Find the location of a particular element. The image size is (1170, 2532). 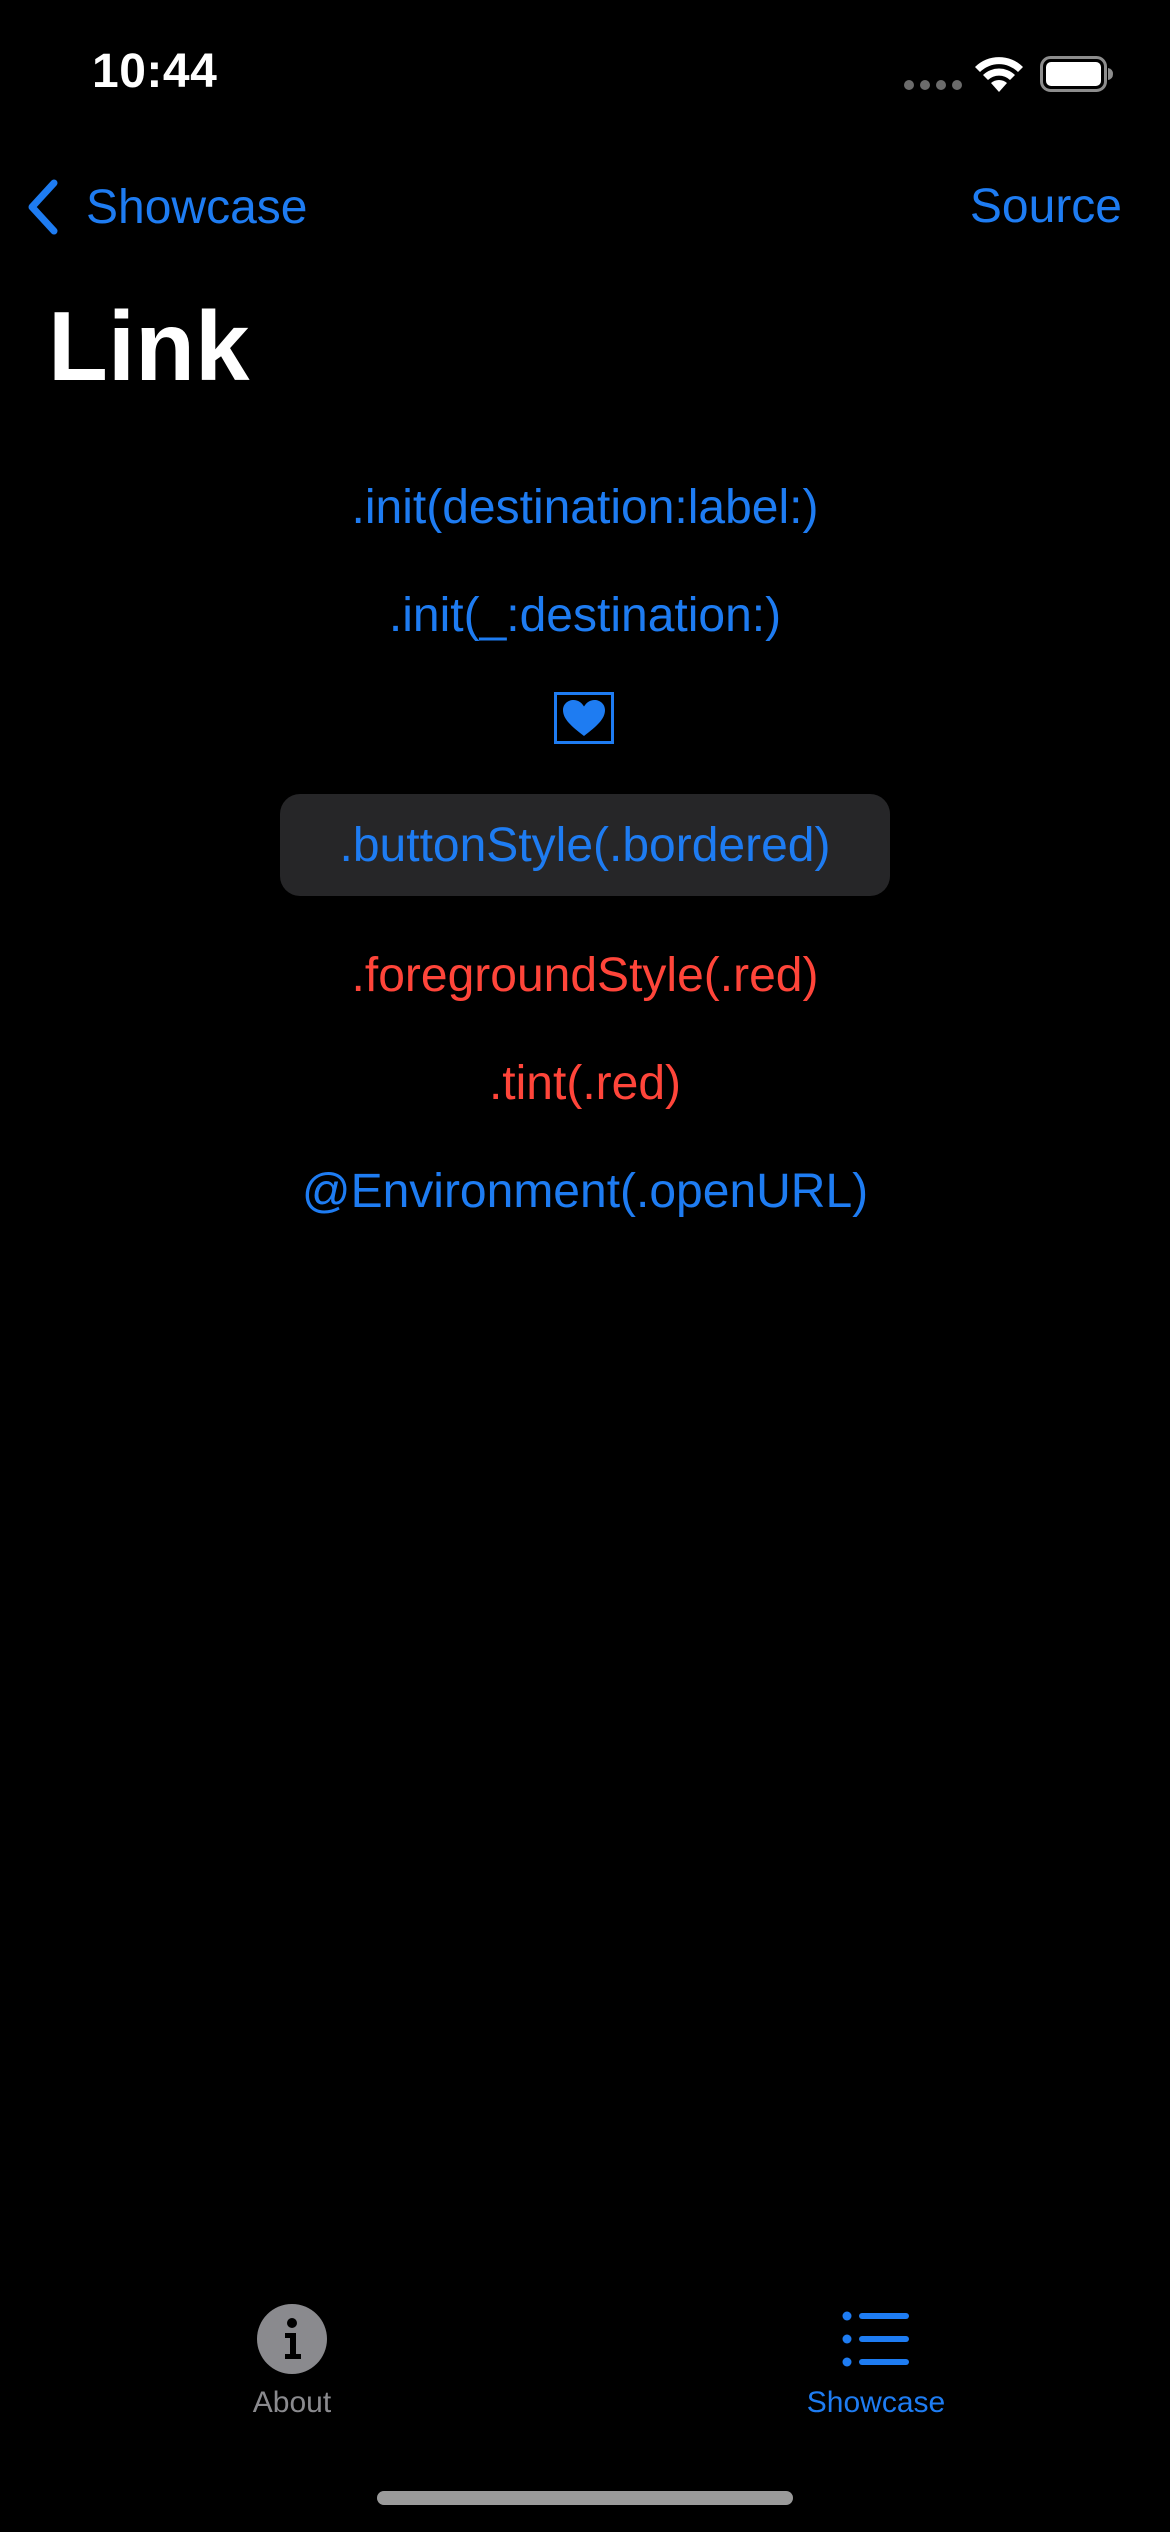

info-circle-icon is located at coordinates (292, 2339).